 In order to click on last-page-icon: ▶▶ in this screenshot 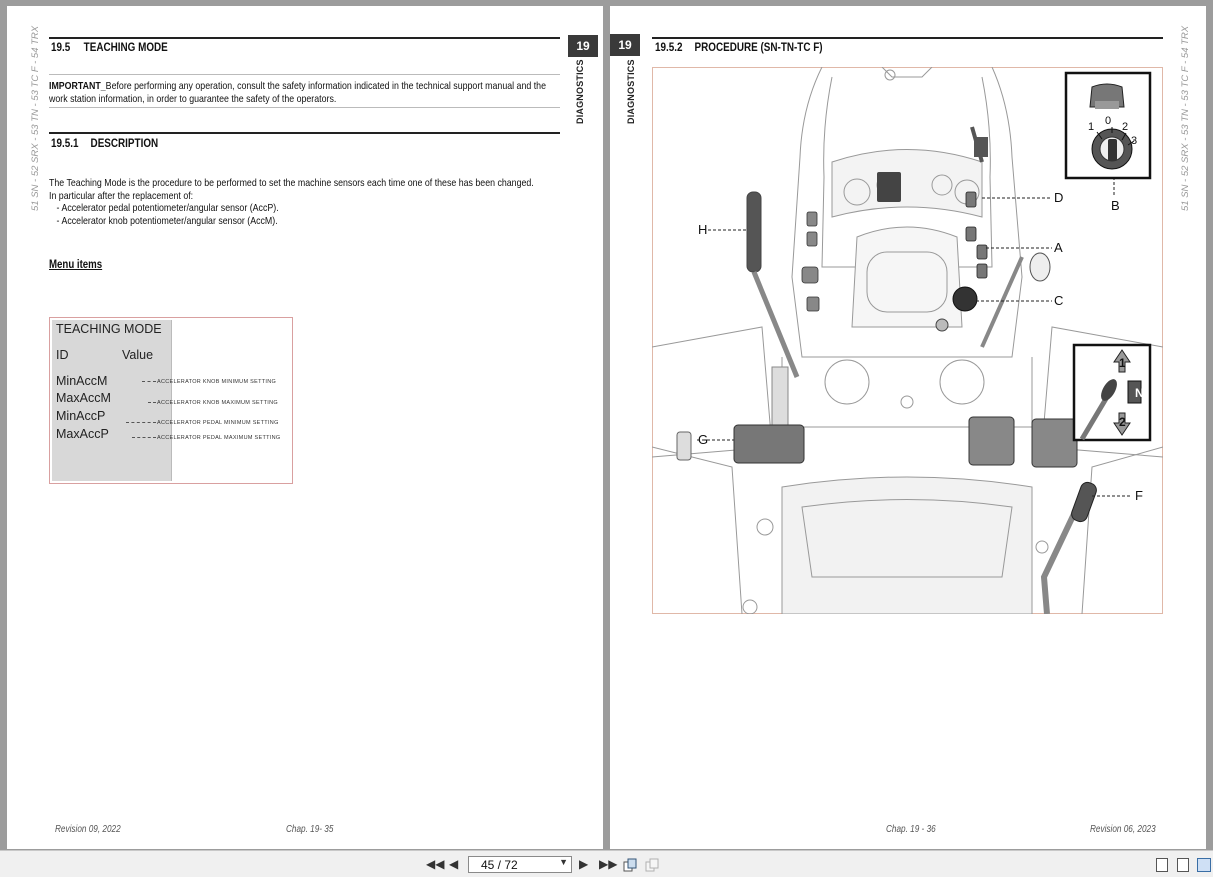, I will do `click(608, 864)`.